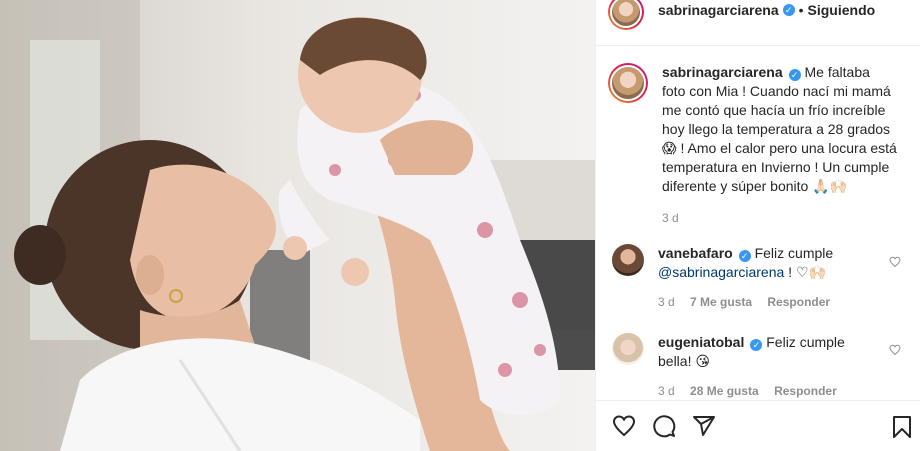  What do you see at coordinates (722, 72) in the screenshot?
I see `caption-username: sabrinagarciarena` at bounding box center [722, 72].